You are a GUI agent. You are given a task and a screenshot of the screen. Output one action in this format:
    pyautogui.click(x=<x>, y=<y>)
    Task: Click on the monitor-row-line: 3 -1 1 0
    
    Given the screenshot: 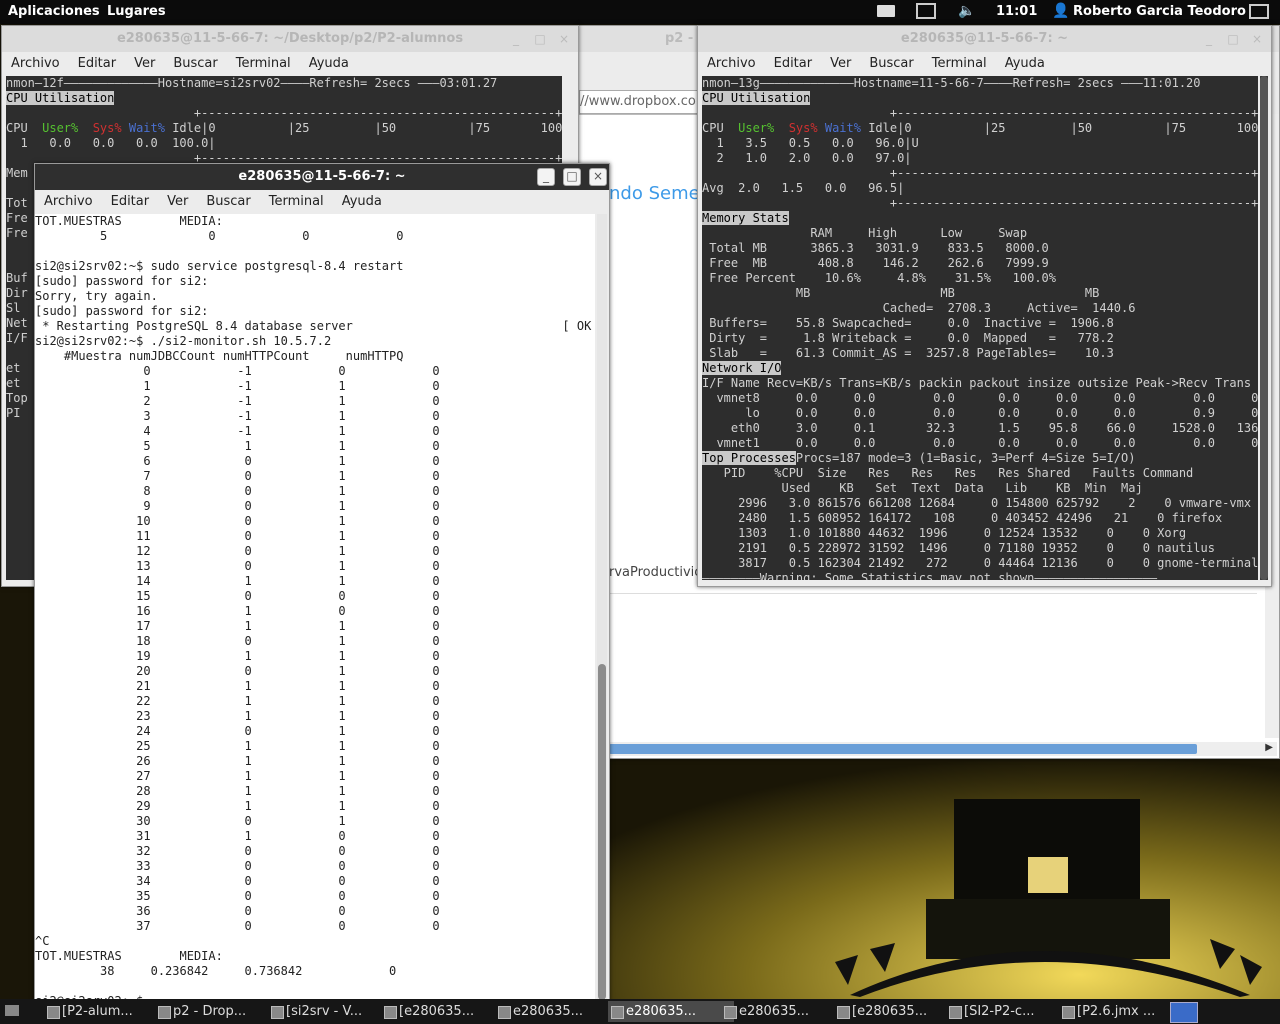 What is the action you would take?
    pyautogui.click(x=237, y=416)
    